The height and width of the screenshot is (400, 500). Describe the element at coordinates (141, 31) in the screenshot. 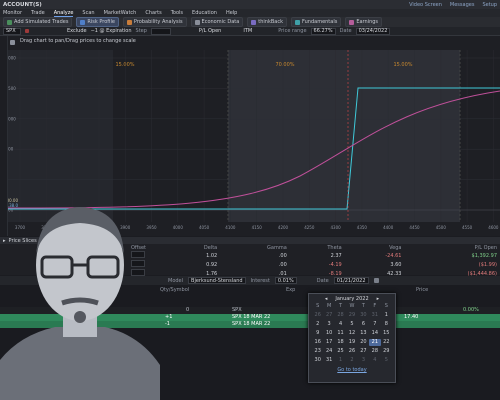

I see `step-label: Step` at that location.